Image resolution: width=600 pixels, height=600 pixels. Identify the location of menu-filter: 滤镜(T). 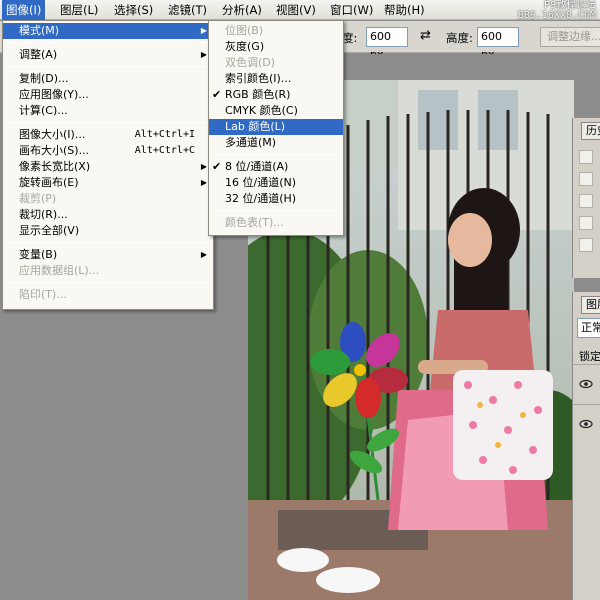
(187, 10).